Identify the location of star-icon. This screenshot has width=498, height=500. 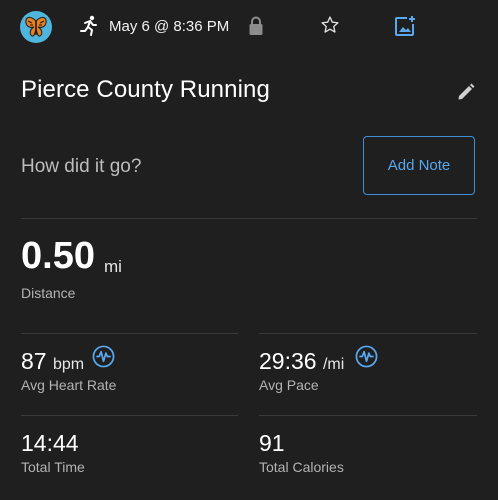
(330, 25).